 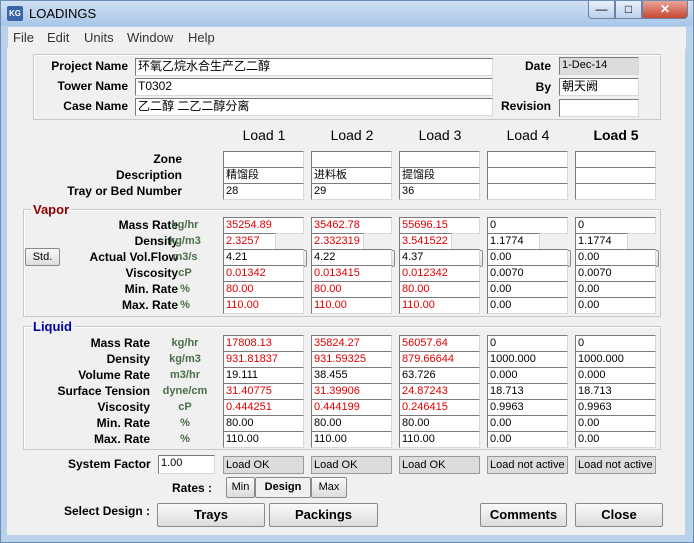 What do you see at coordinates (329, 487) in the screenshot?
I see `rates-max-button: Max` at bounding box center [329, 487].